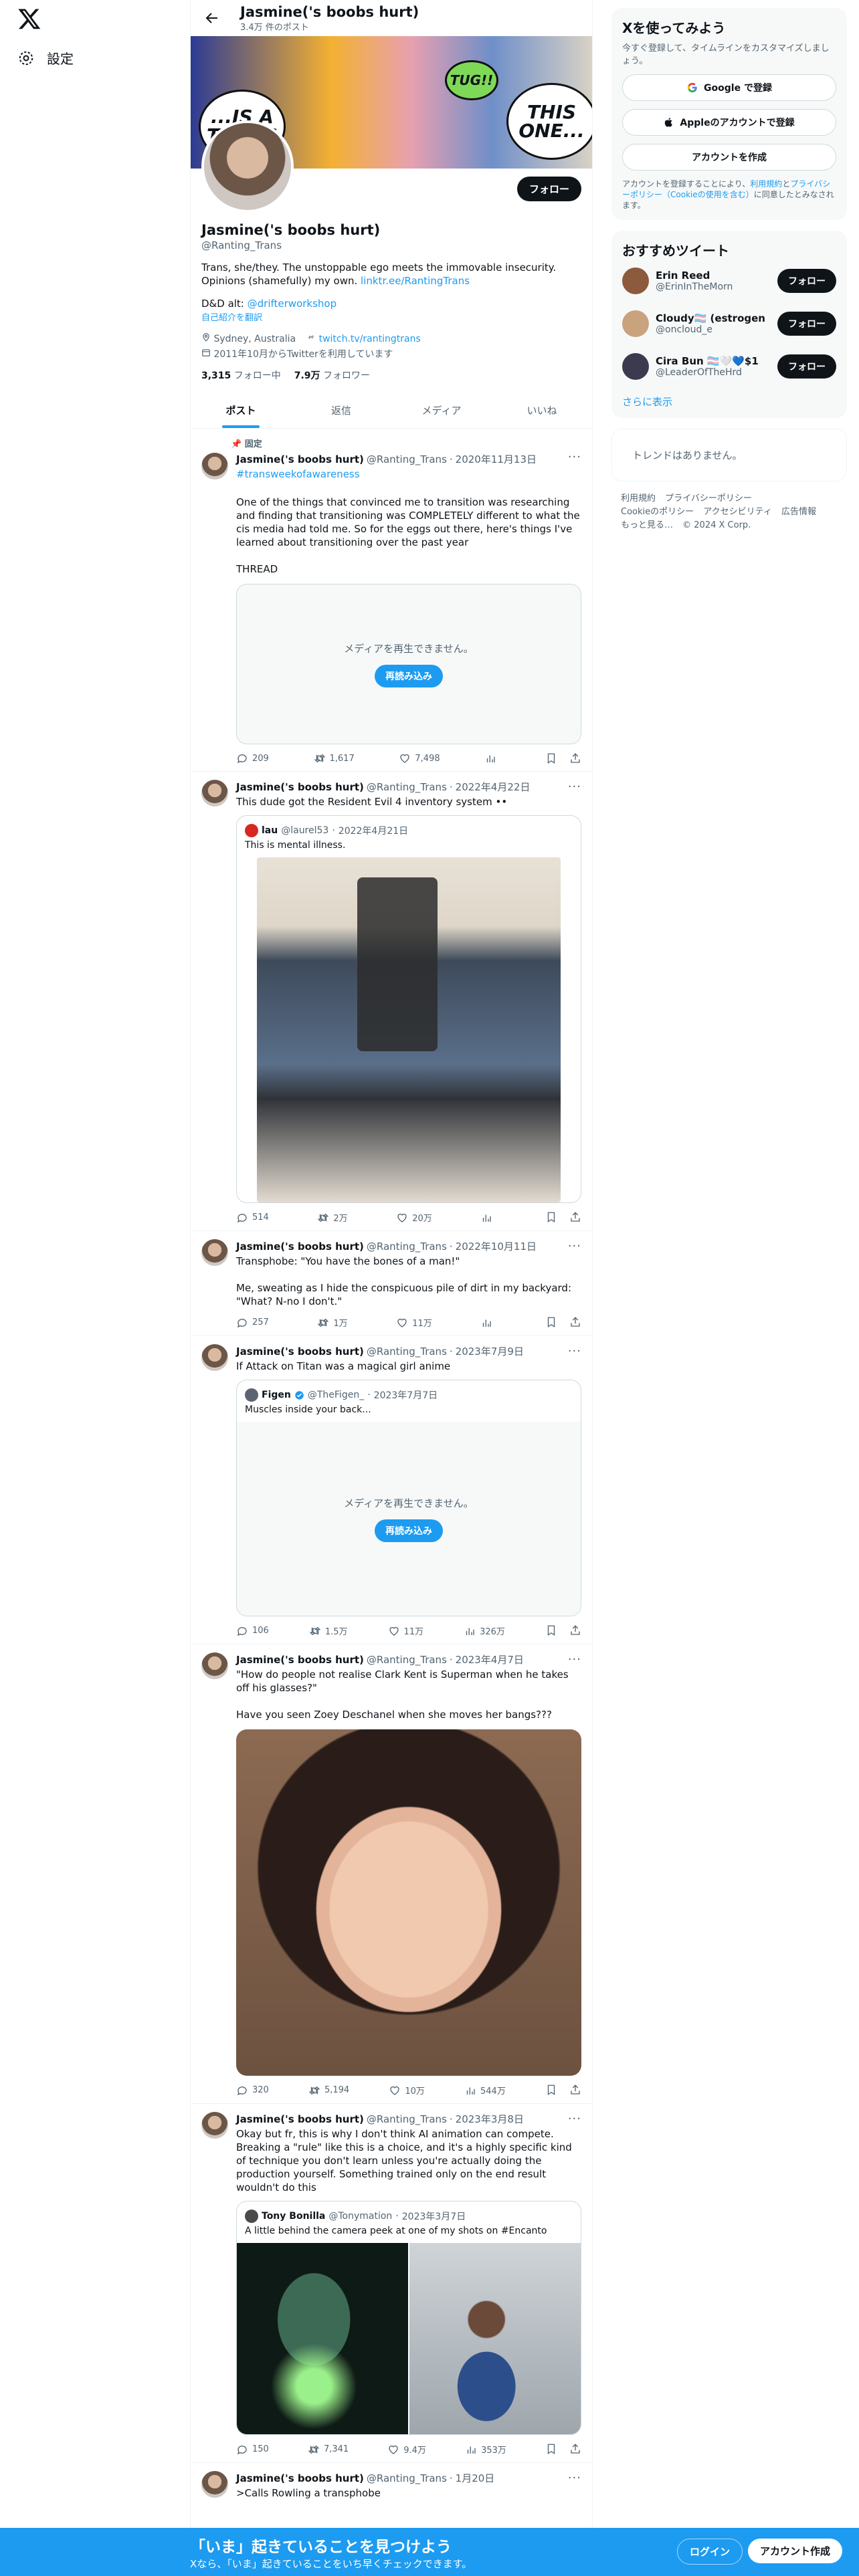  Describe the element at coordinates (329, 2090) in the screenshot. I see `retweet-button: 5,194` at that location.